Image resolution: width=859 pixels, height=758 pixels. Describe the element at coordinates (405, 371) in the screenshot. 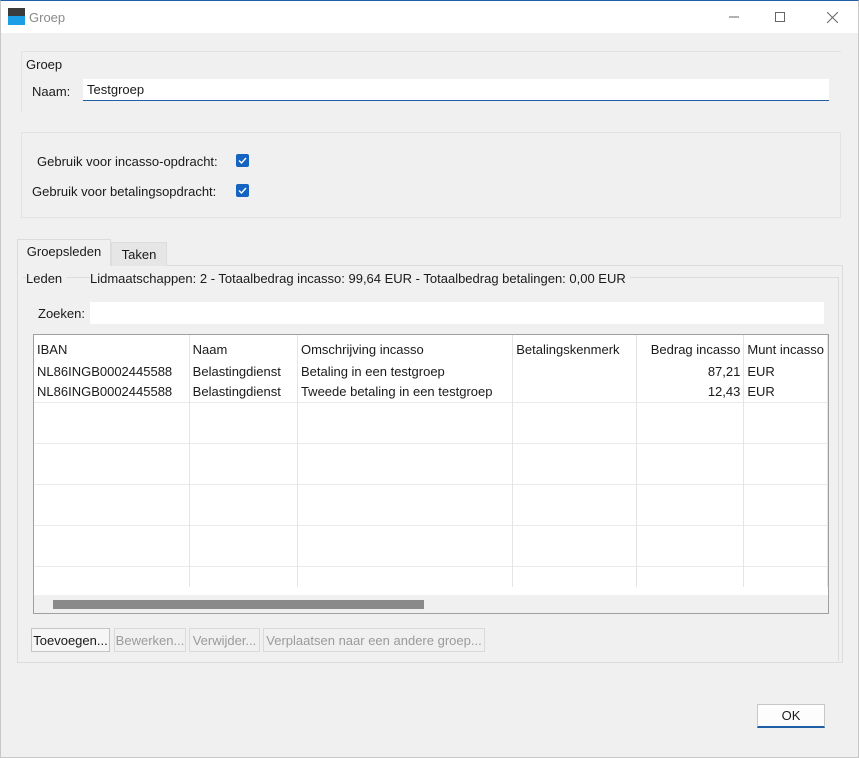

I see `cell-omschrijving: Betaling in een testgroep` at that location.